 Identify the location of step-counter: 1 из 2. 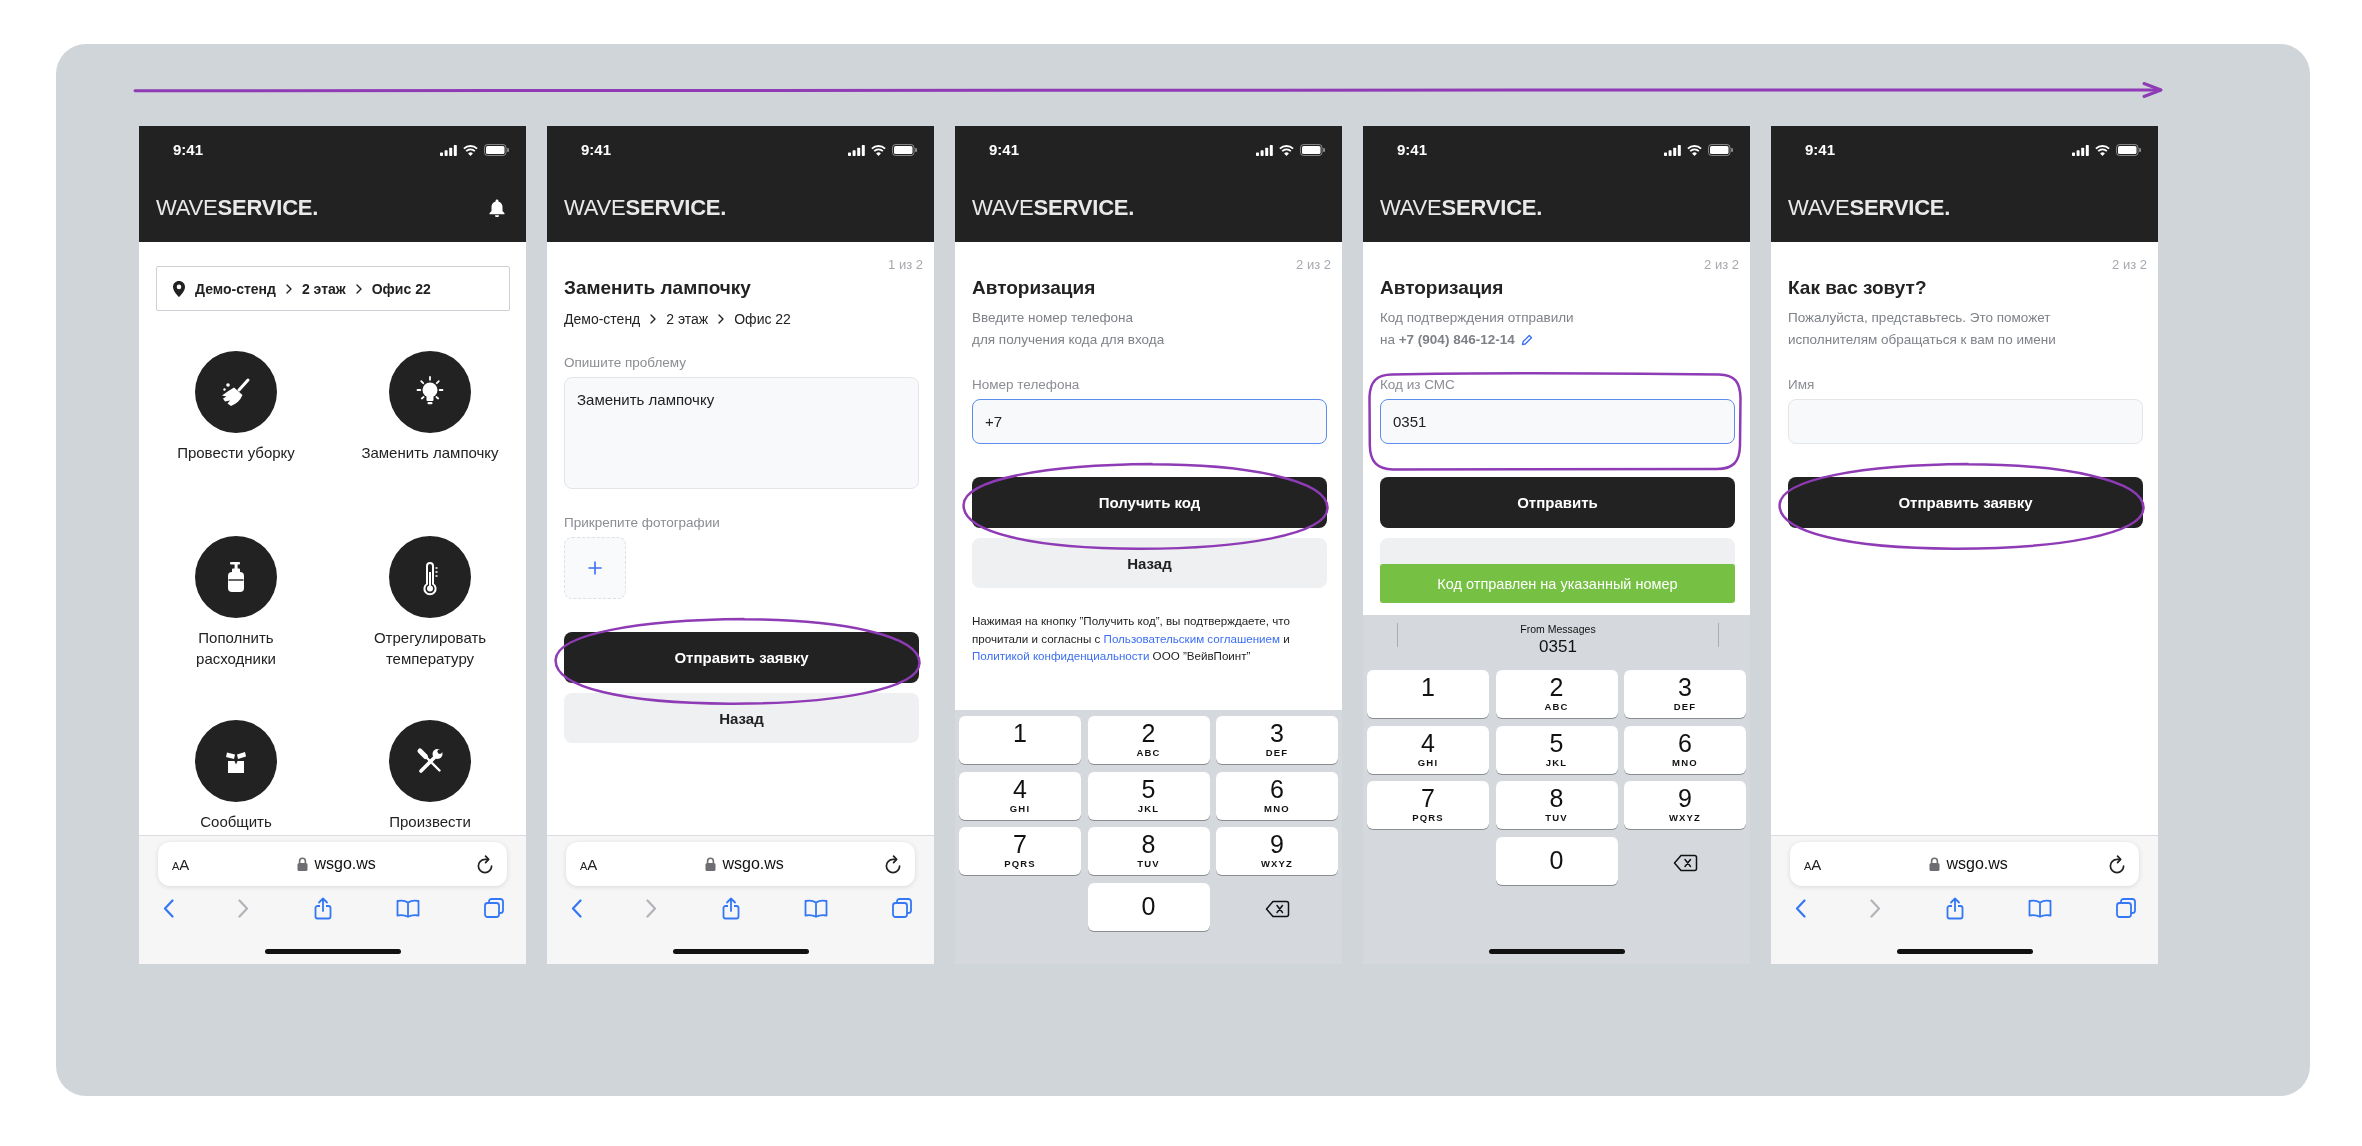
(905, 265).